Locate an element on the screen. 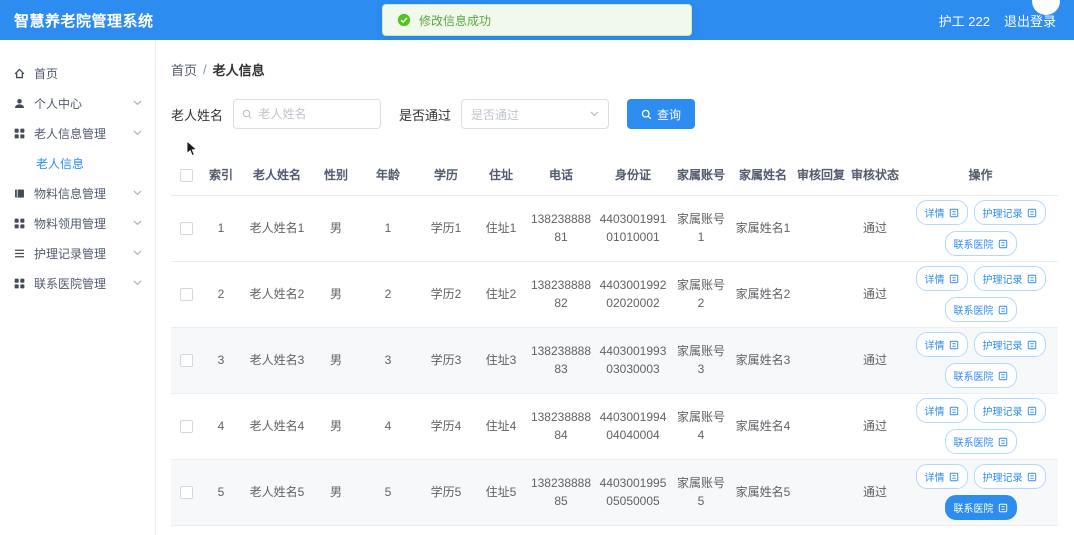  breadcrumb-current: 老人信息 is located at coordinates (238, 70).